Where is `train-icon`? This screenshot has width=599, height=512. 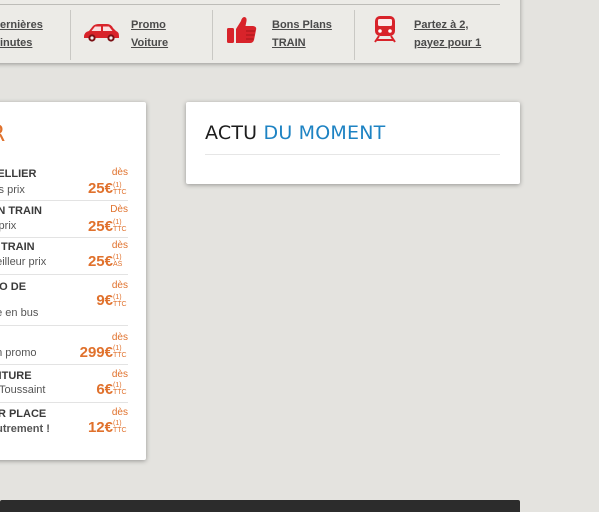
train-icon is located at coordinates (385, 31).